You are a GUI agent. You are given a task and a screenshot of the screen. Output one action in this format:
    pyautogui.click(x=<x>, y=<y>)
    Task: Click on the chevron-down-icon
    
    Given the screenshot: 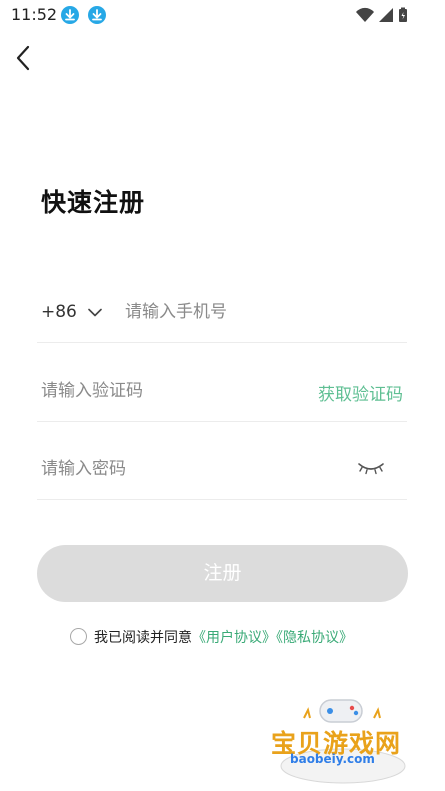 What is the action you would take?
    pyautogui.click(x=95, y=312)
    